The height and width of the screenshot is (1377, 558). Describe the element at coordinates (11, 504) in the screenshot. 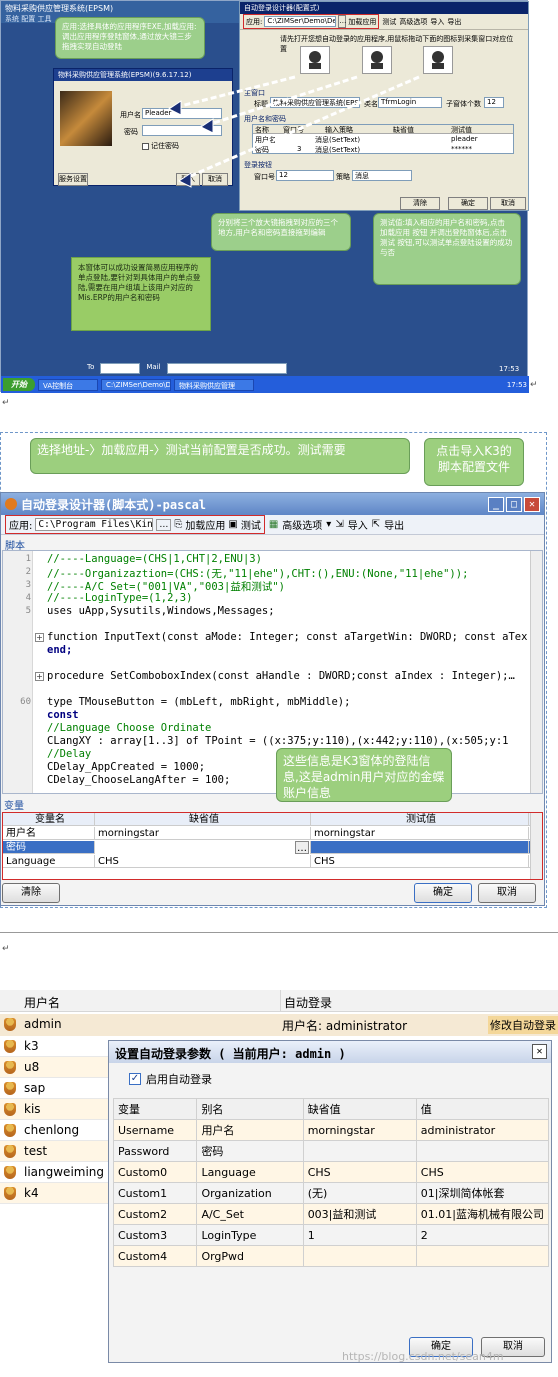

I see `app-icon` at that location.